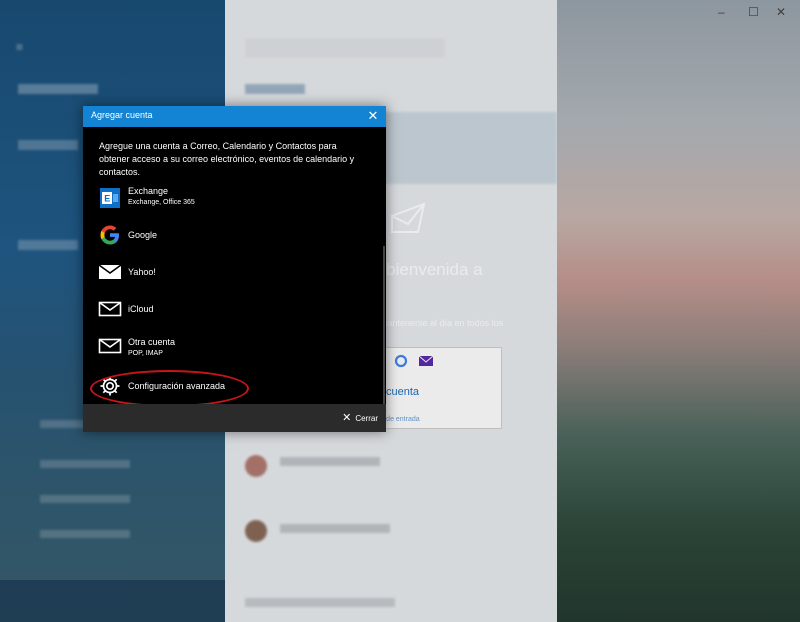 This screenshot has width=800, height=622. Describe the element at coordinates (145, 353) in the screenshot. I see `account-subtitle: POP, IMAP` at that location.